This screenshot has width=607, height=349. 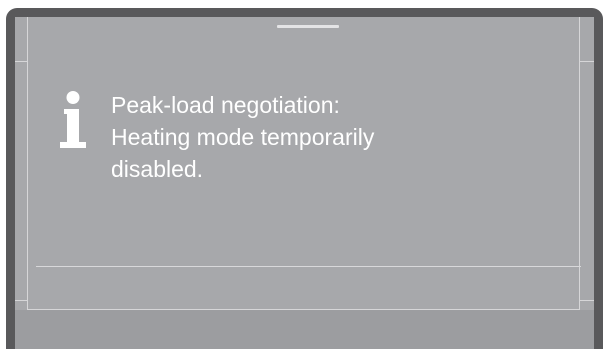 What do you see at coordinates (304, 329) in the screenshot?
I see `bottom-band` at bounding box center [304, 329].